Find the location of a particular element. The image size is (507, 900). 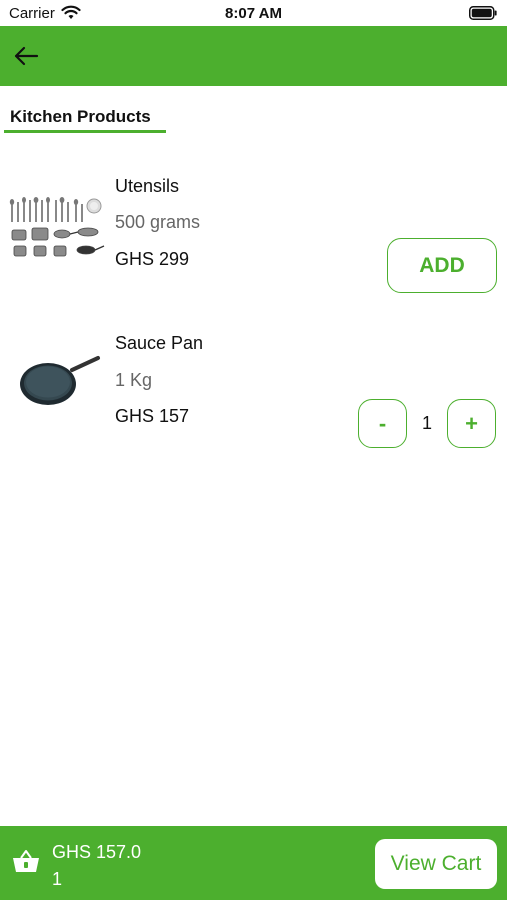

product-price: GHS 157 is located at coordinates (152, 416).